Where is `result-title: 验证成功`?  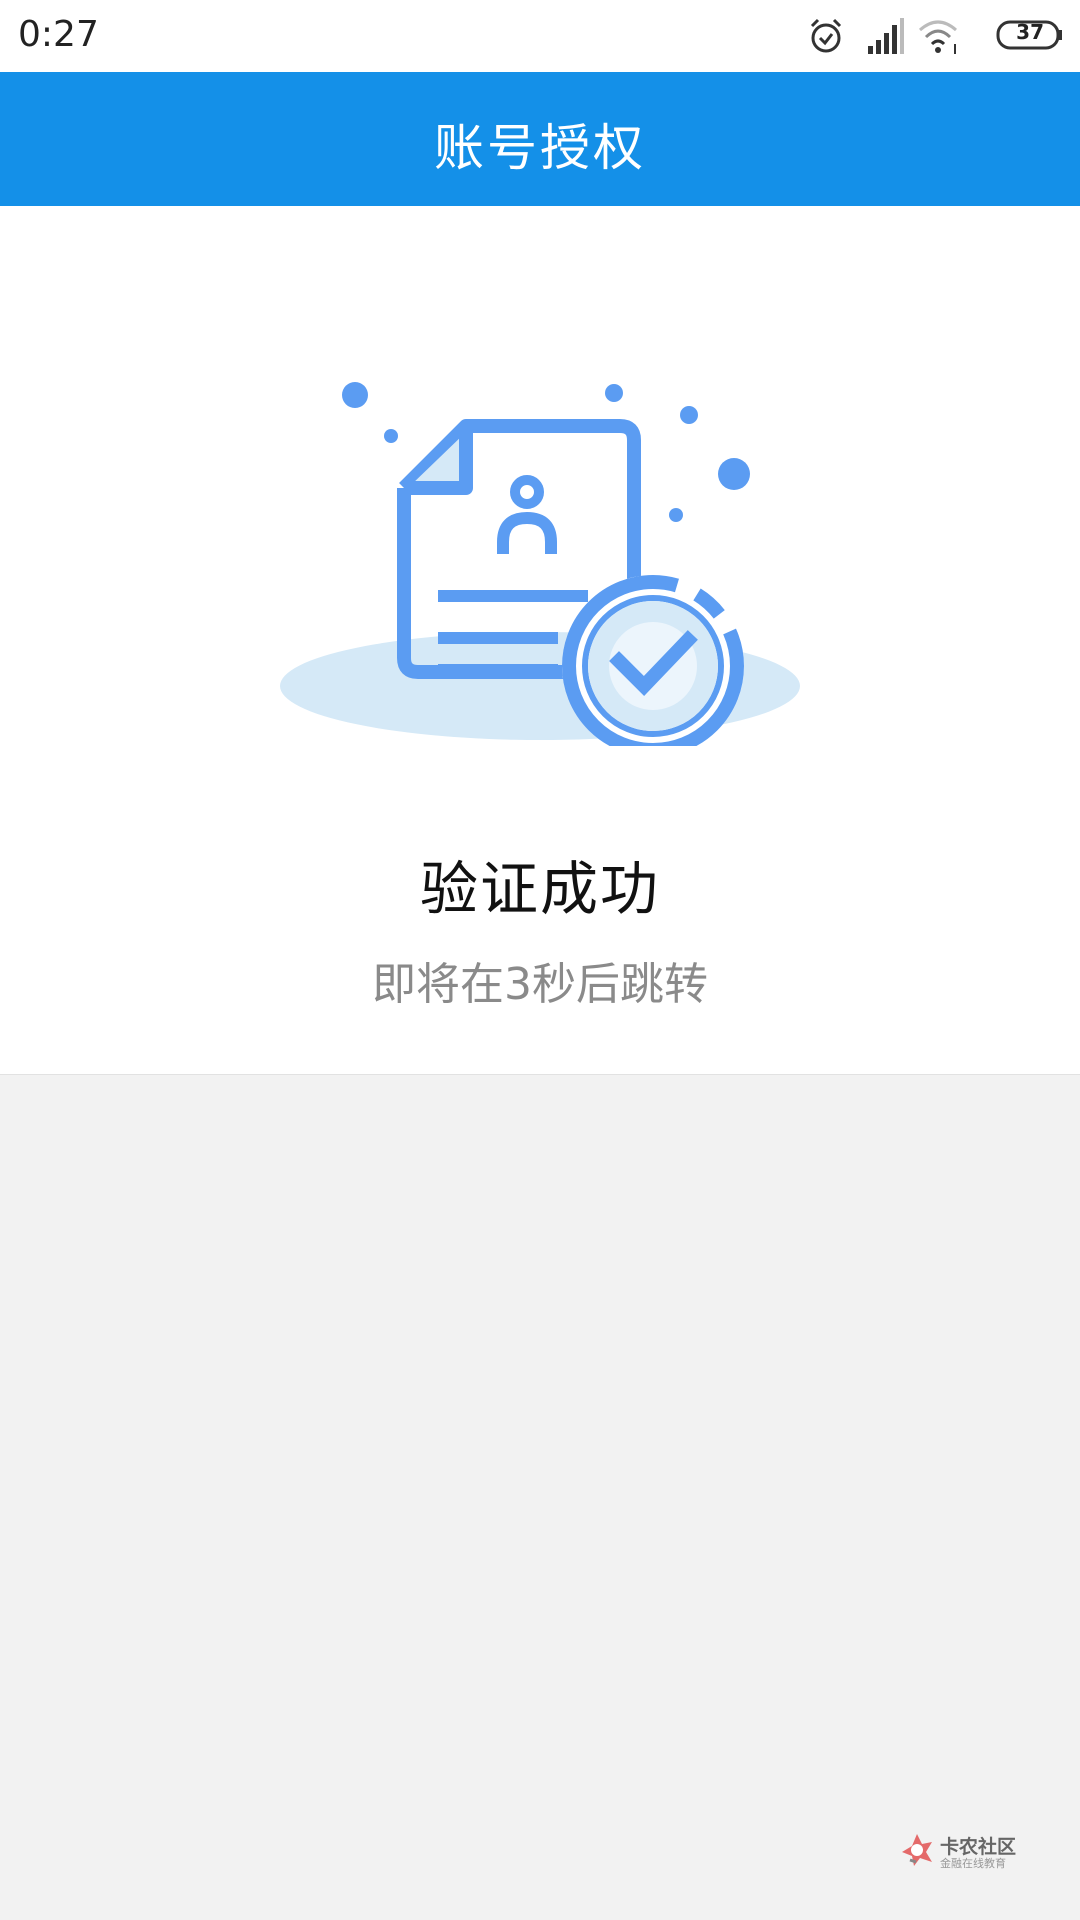
result-title: 验证成功 is located at coordinates (539, 889).